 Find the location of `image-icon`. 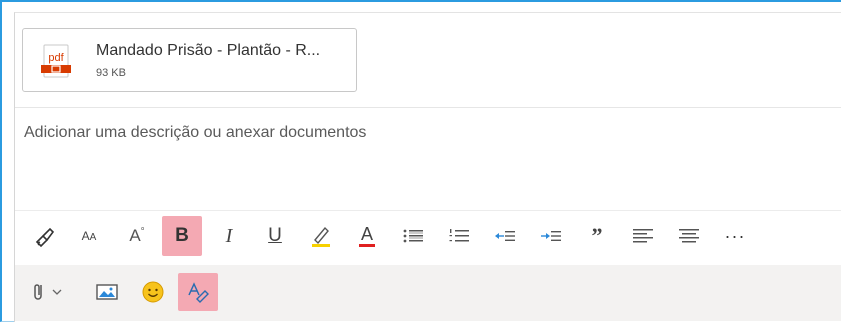

image-icon is located at coordinates (107, 292).